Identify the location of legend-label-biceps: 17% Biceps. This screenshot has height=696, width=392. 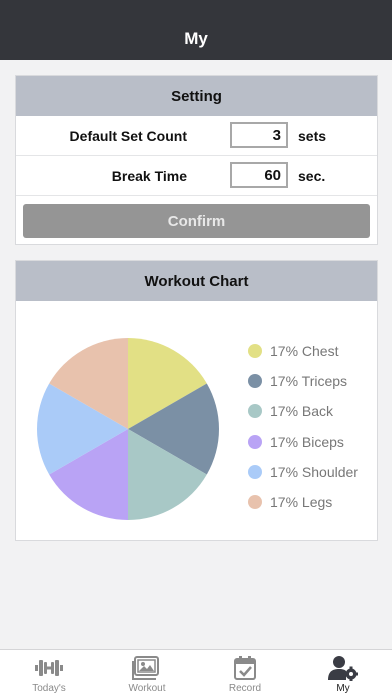
(307, 442).